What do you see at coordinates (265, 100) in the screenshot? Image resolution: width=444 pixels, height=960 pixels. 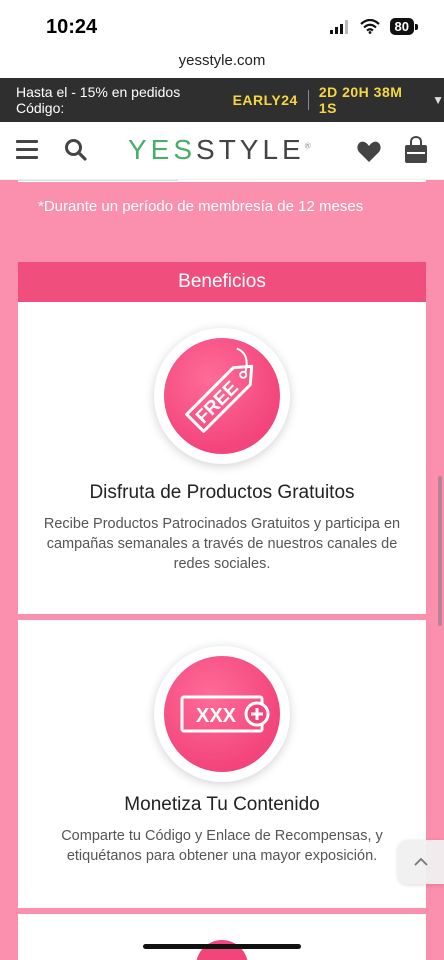 I see `promo-code: EARLY24` at bounding box center [265, 100].